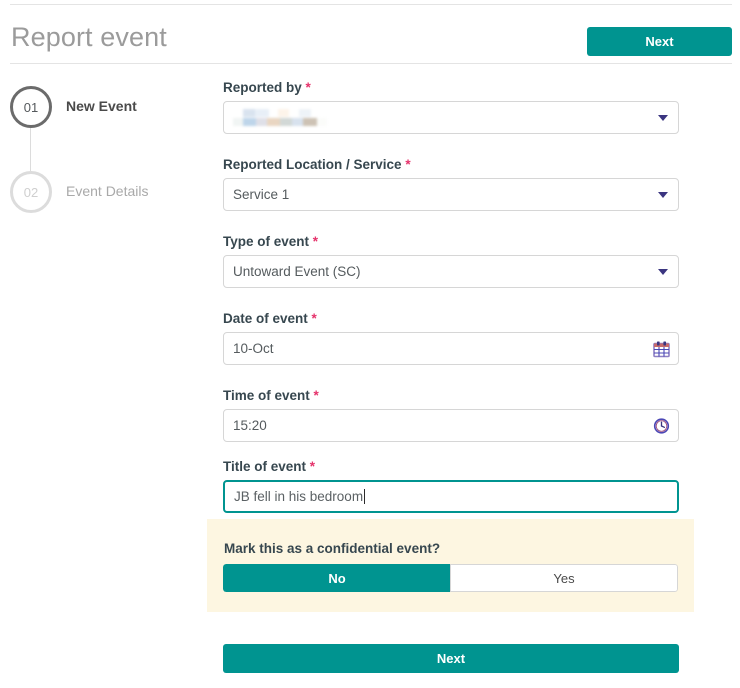  What do you see at coordinates (266, 241) in the screenshot?
I see `label-text: Type of event` at bounding box center [266, 241].